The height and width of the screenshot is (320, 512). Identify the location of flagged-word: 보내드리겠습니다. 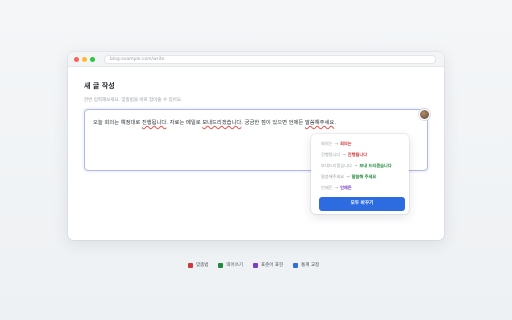
(221, 123).